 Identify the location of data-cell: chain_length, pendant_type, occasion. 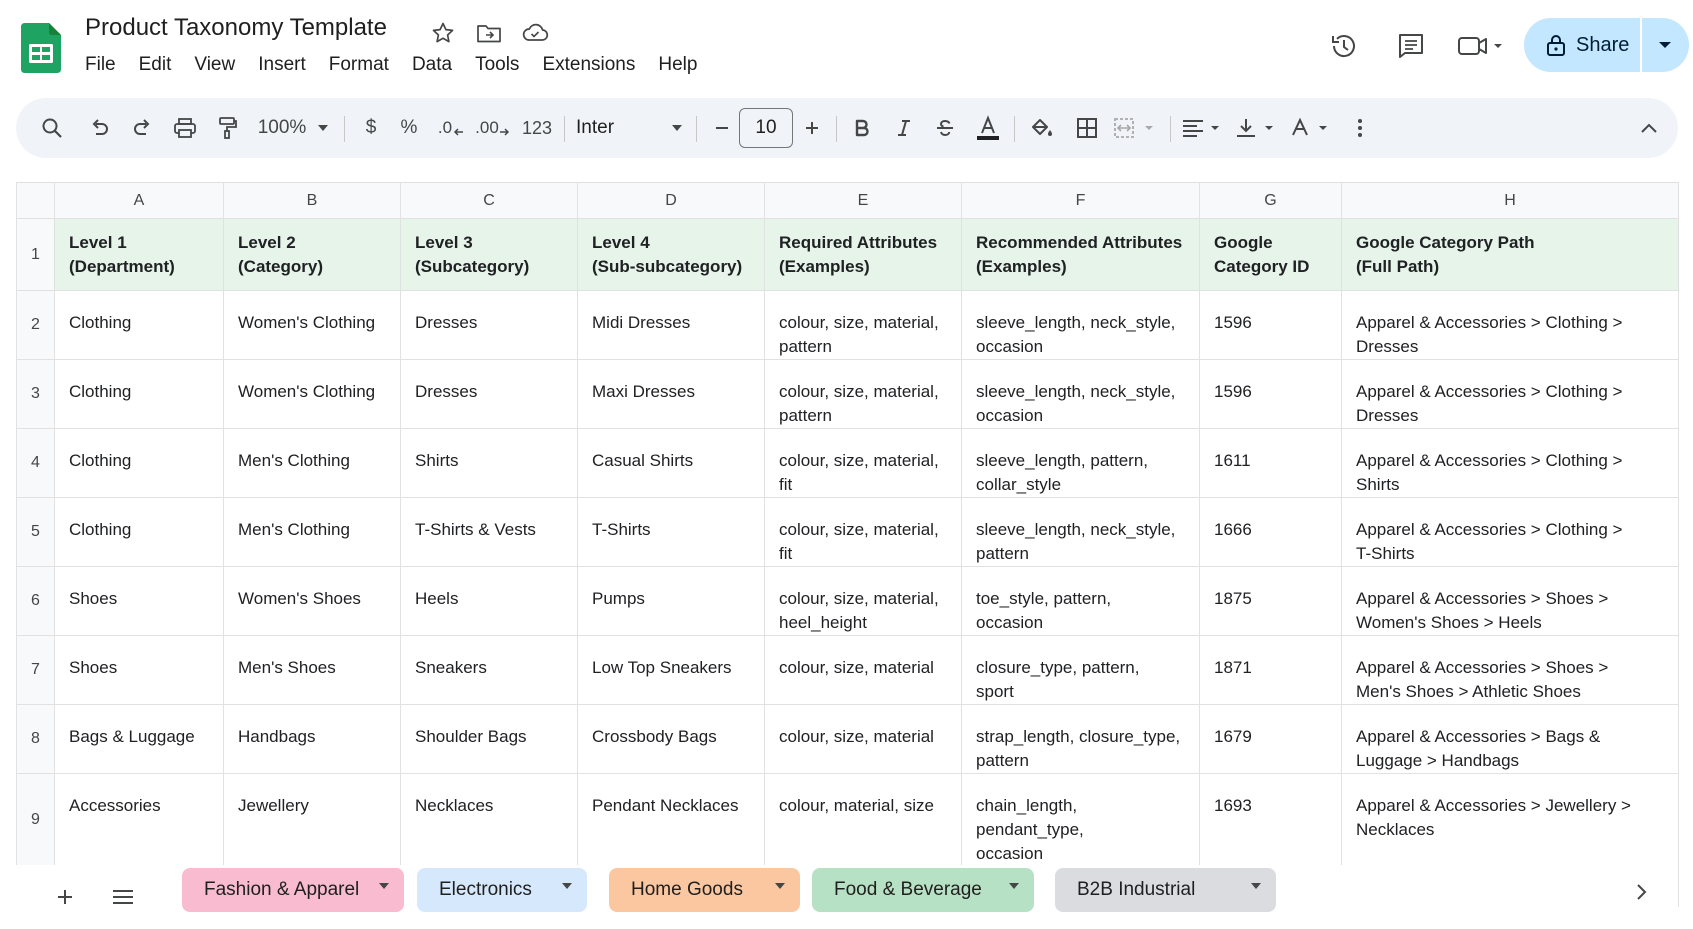
(1080, 820).